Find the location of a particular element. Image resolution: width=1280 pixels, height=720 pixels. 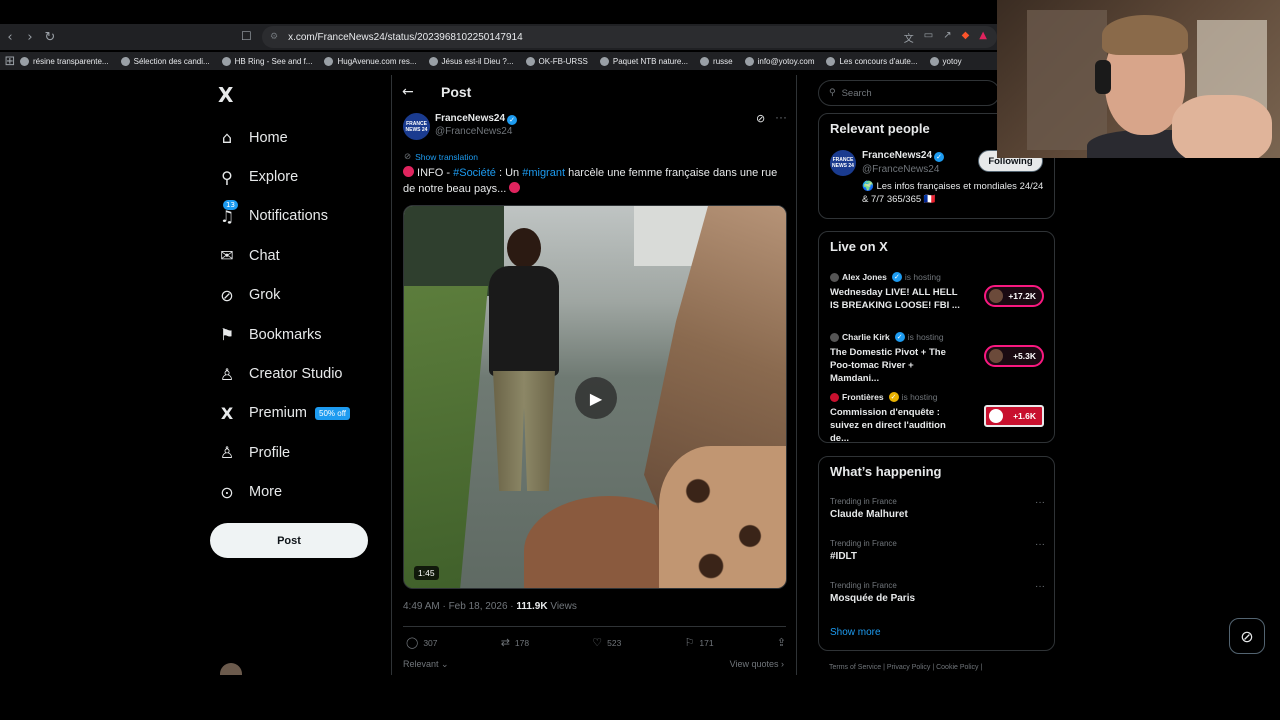

host-avatar is located at coordinates (834, 397).